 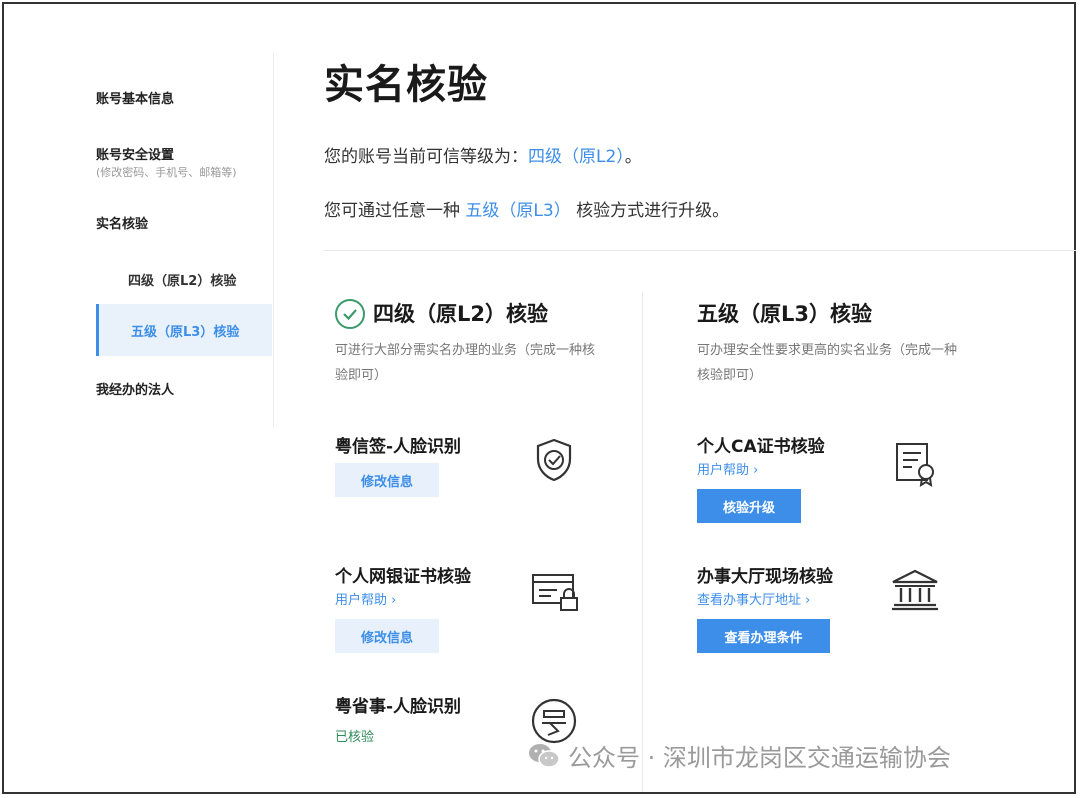 What do you see at coordinates (398, 707) in the screenshot?
I see `yueshengshi-title: 粤省事-人脸识别` at bounding box center [398, 707].